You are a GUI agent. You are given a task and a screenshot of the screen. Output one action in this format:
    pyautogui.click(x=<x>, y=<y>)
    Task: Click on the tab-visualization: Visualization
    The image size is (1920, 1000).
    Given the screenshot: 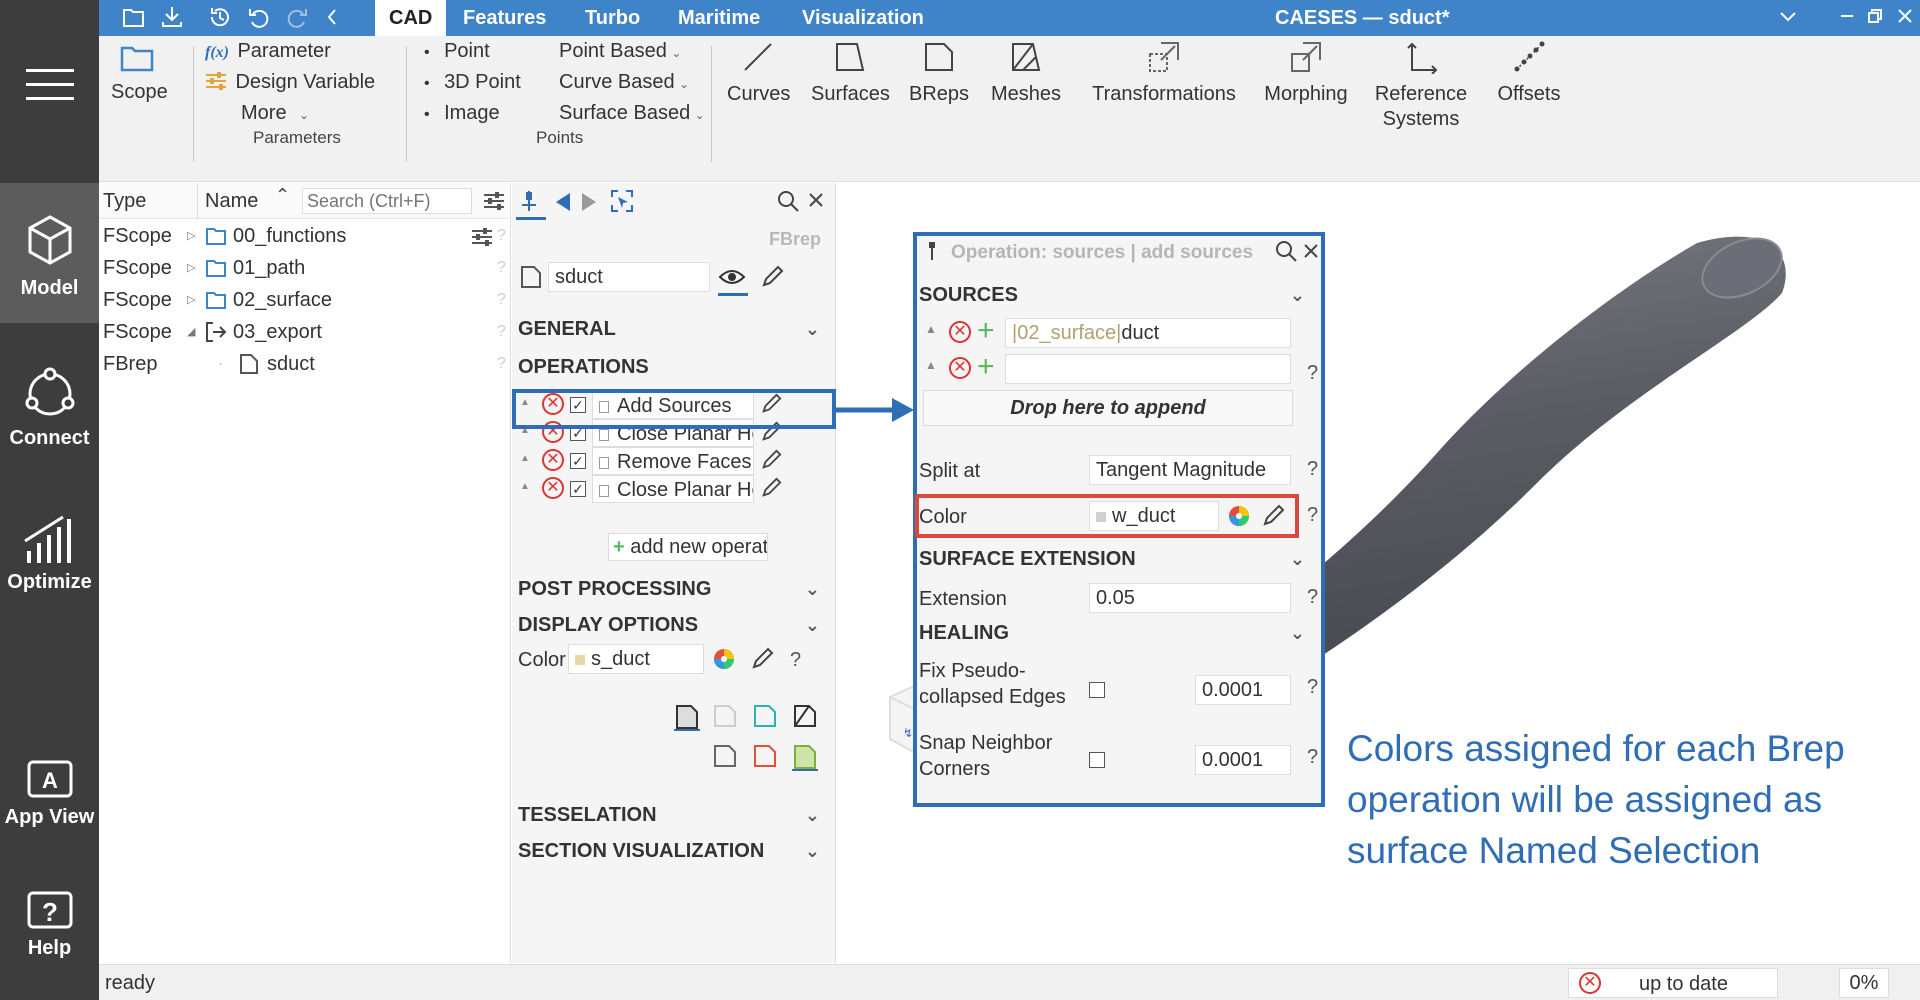 What is the action you would take?
    pyautogui.click(x=863, y=18)
    